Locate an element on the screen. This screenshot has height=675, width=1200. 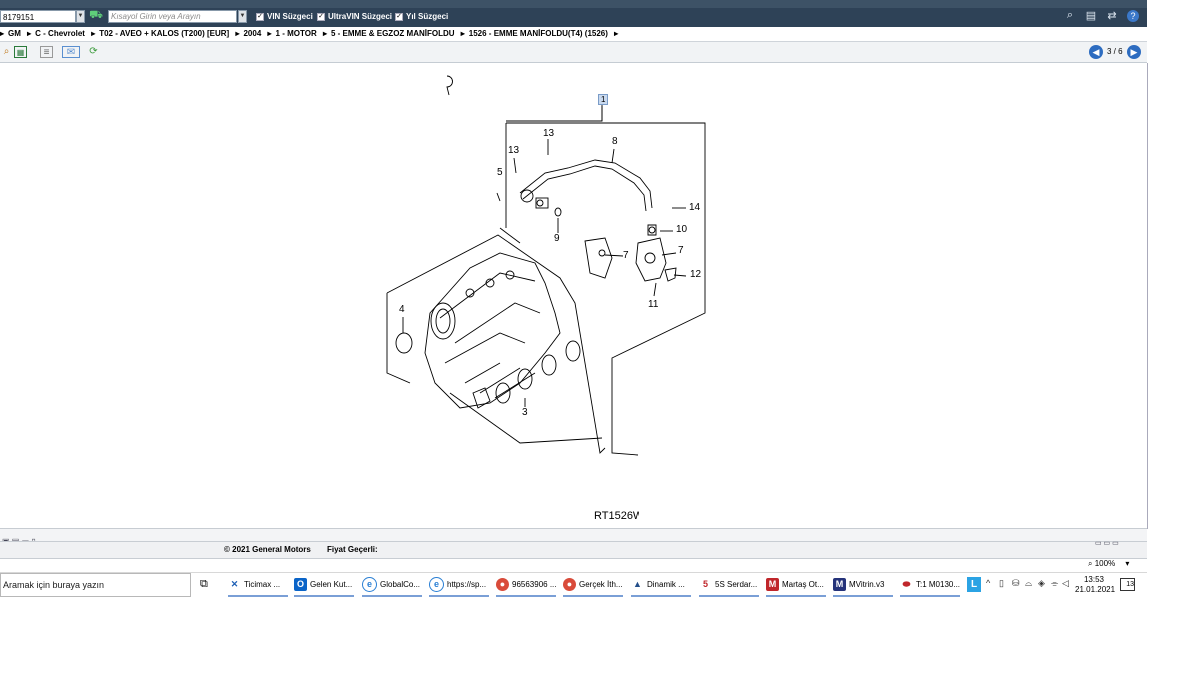
vin-filter-checkbox: ✓ is located at coordinates (260, 17).